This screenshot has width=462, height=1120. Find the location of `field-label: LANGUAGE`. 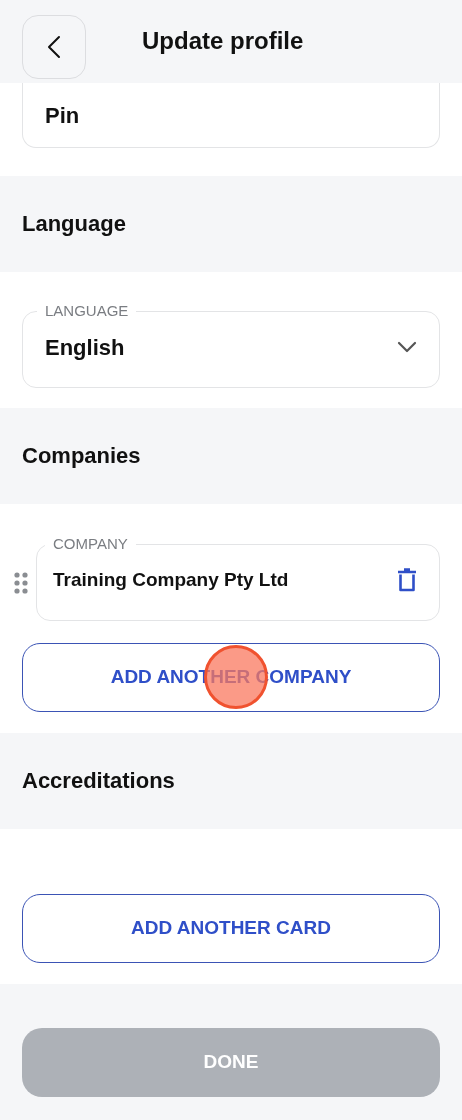

field-label: LANGUAGE is located at coordinates (87, 311).